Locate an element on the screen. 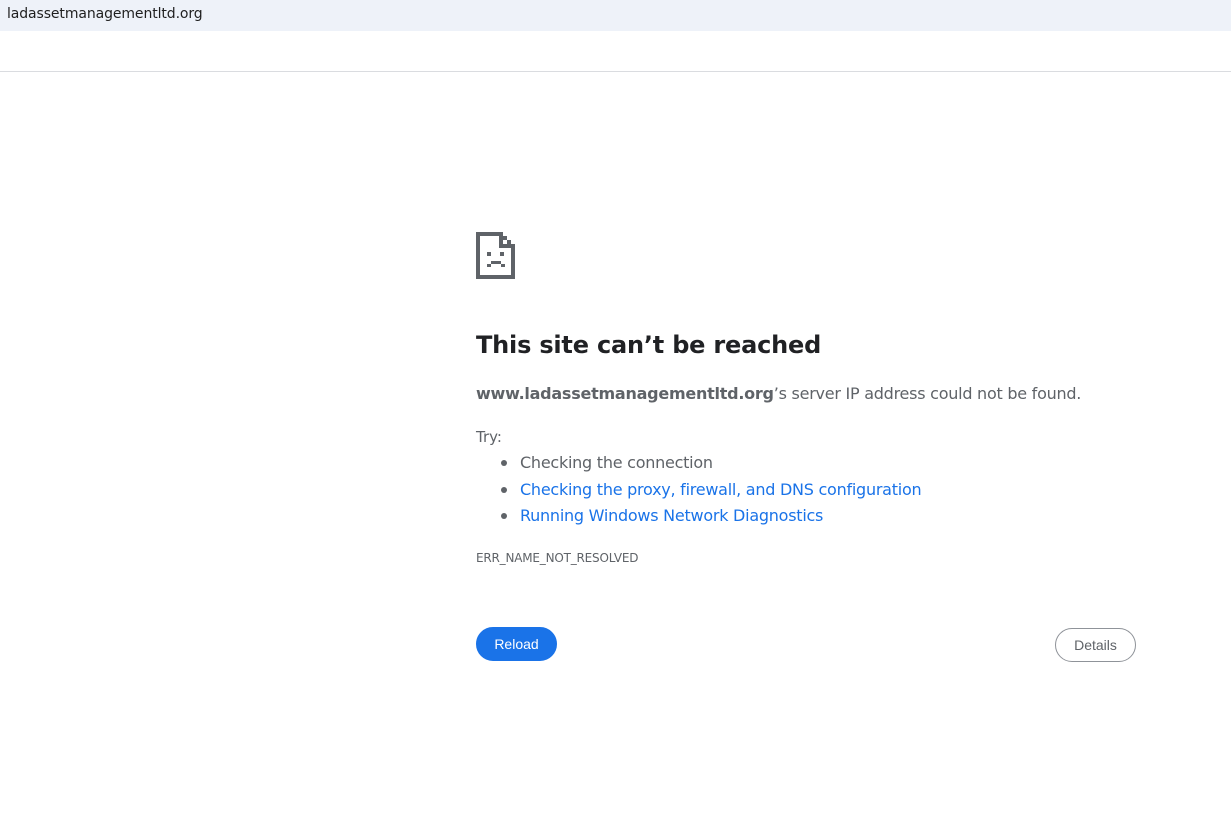  error-code: ERR_NAME_NOT_RESOLVED is located at coordinates (557, 558).